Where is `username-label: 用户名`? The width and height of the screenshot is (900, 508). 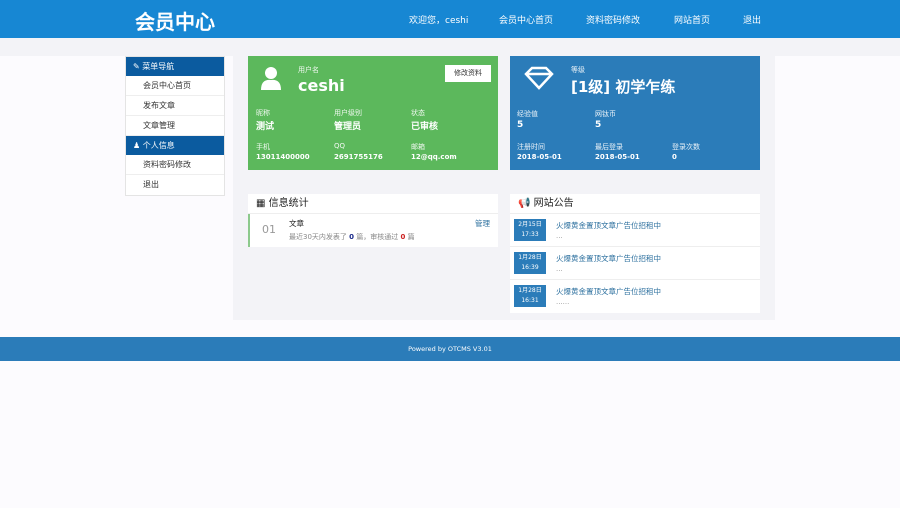 username-label: 用户名 is located at coordinates (308, 70).